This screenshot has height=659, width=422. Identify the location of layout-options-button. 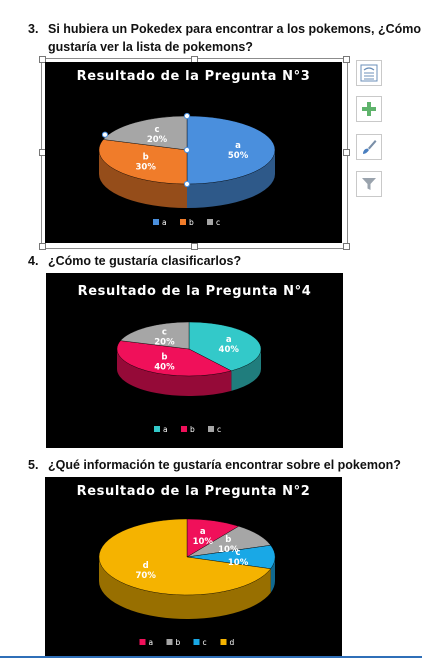
(369, 73).